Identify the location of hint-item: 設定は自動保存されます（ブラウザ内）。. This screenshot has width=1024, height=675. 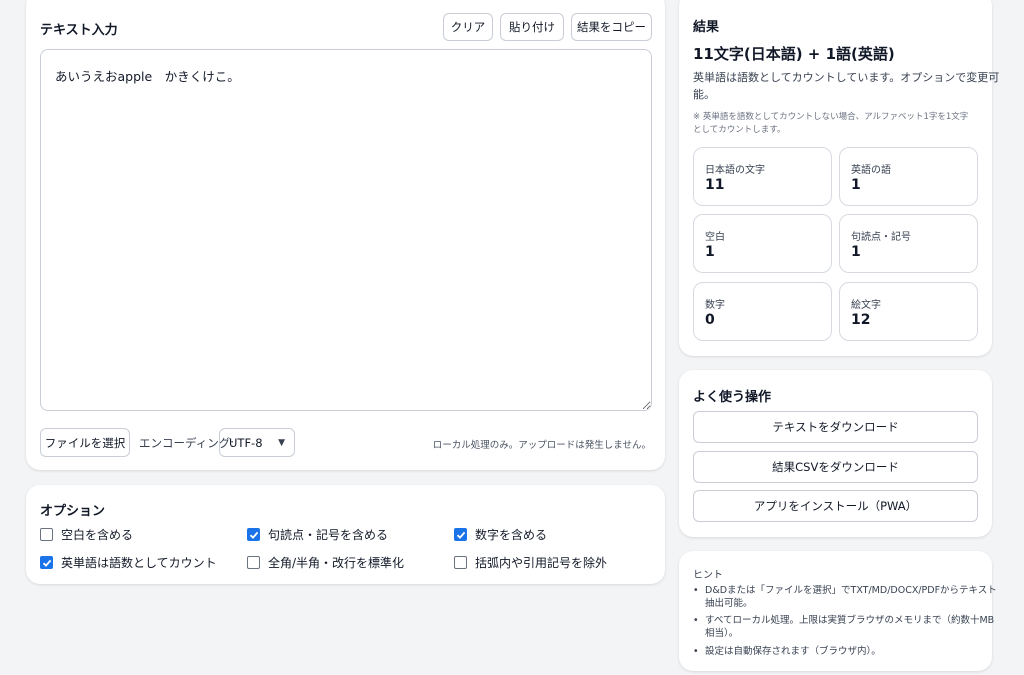
(838, 651).